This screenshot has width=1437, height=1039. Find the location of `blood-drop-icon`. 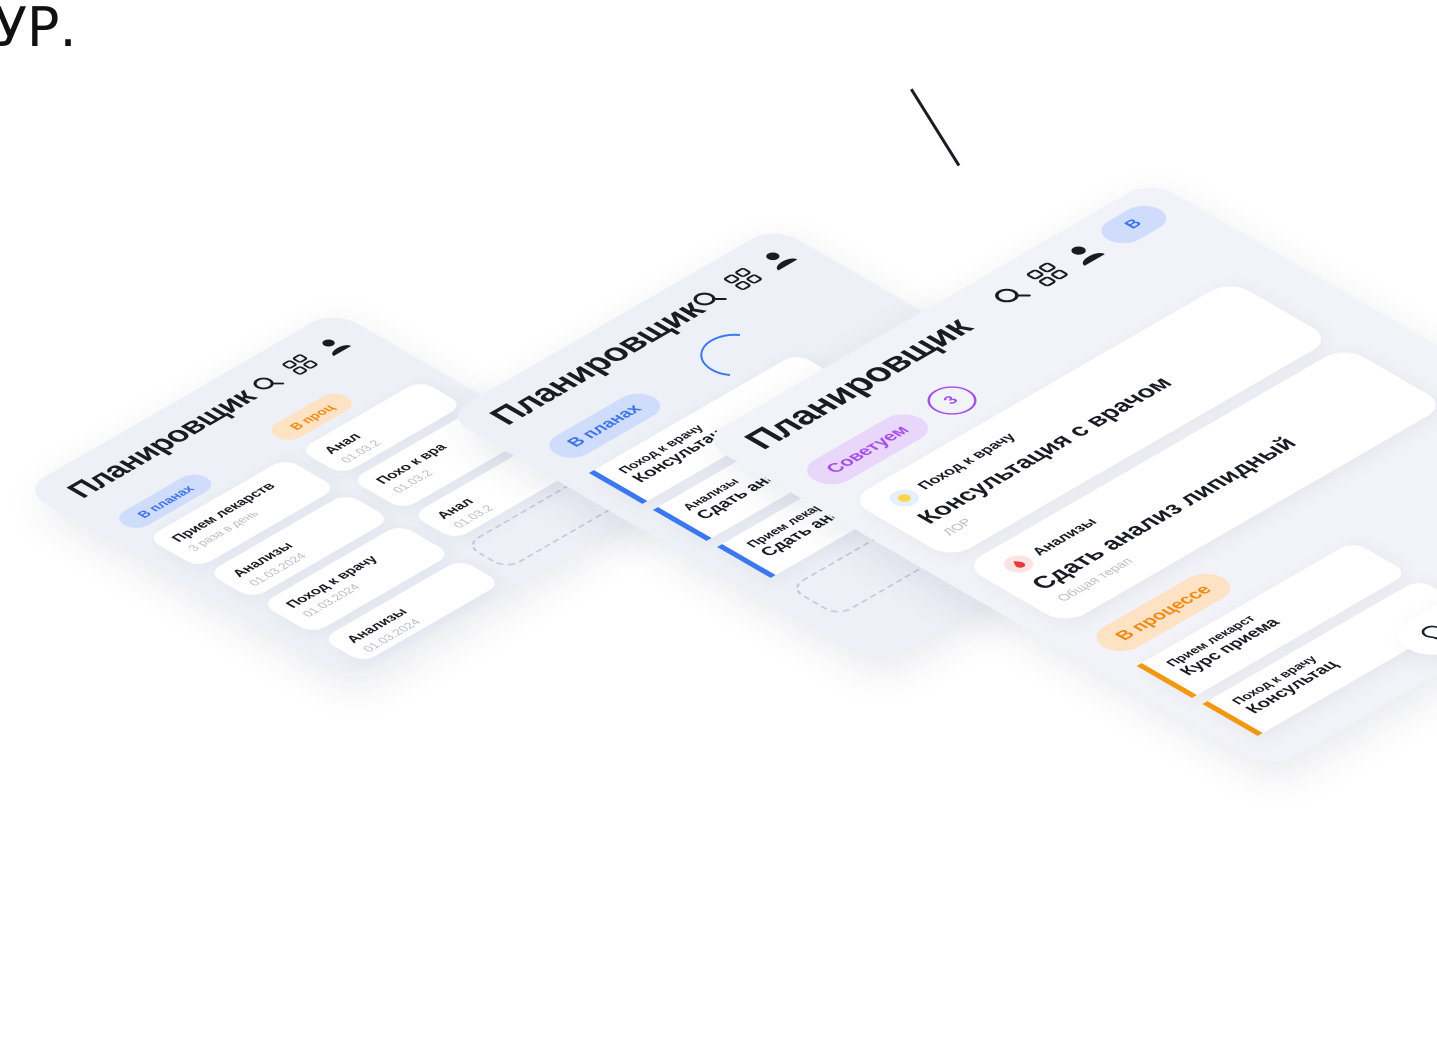

blood-drop-icon is located at coordinates (1018, 564).